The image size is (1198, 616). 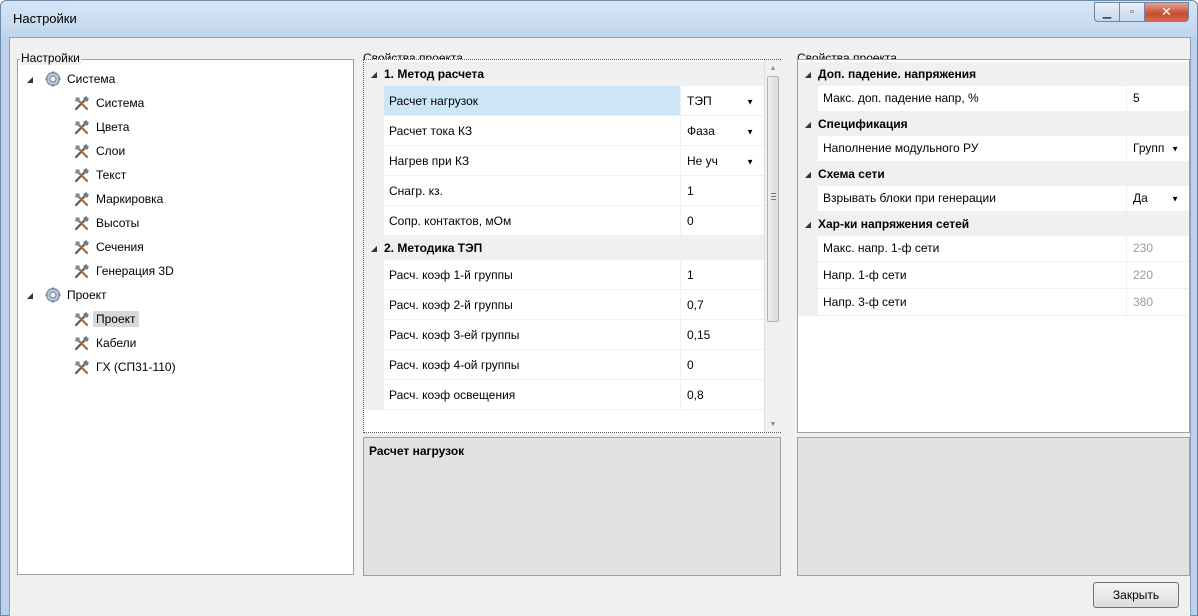 What do you see at coordinates (722, 160) in the screenshot?
I see `property-value: Не уч ▼` at bounding box center [722, 160].